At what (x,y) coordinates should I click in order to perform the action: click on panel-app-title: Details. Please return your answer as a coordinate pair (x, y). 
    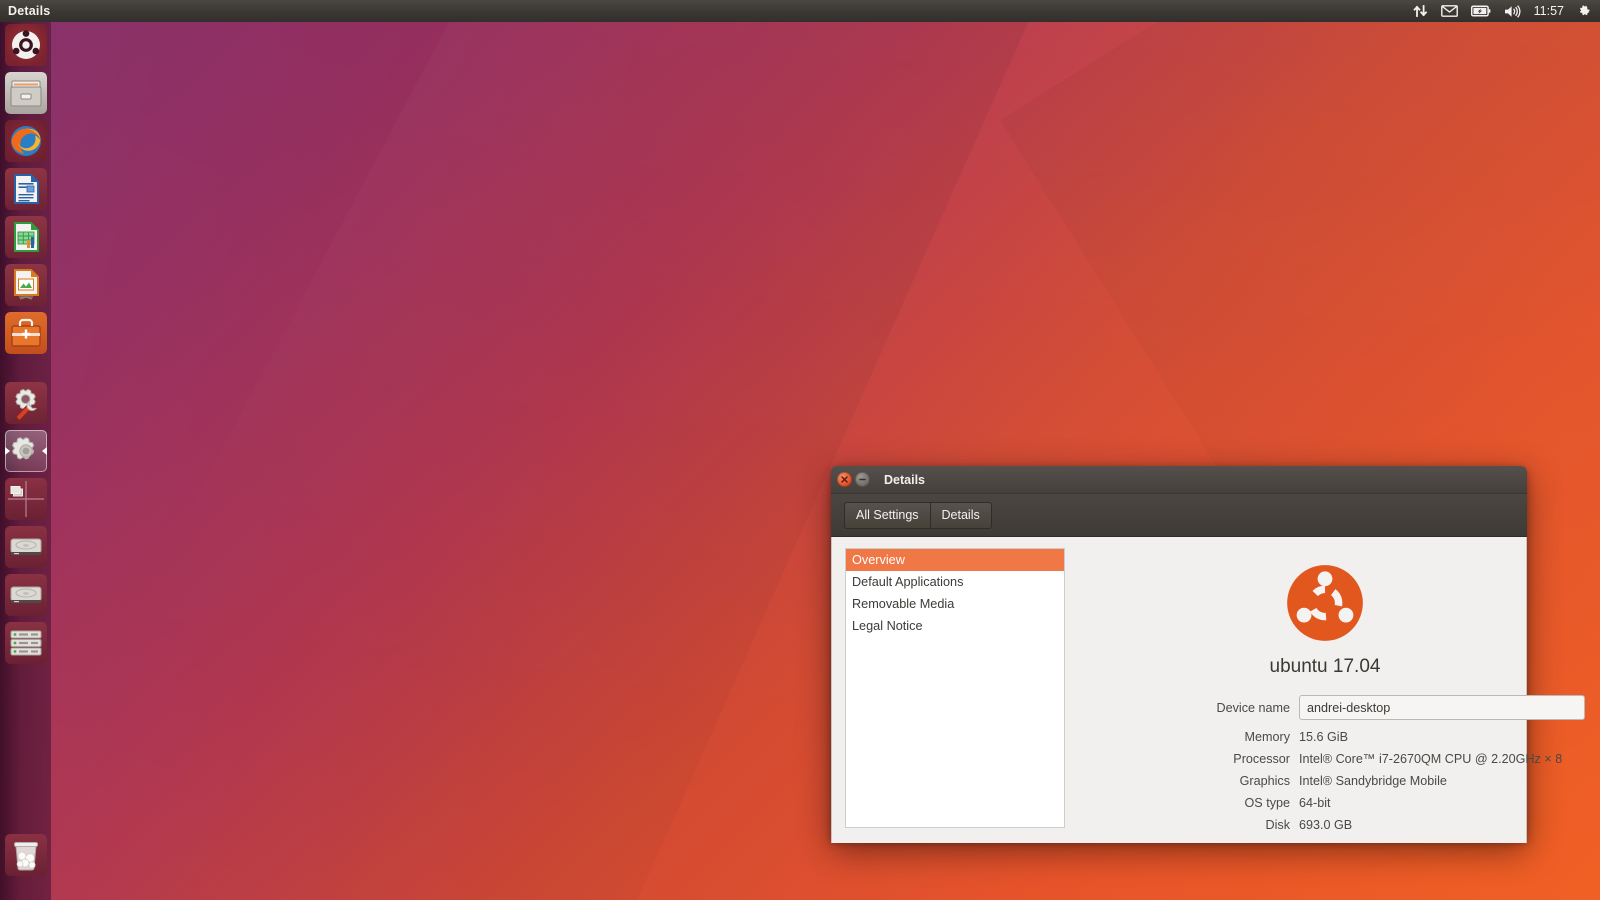
    Looking at the image, I should click on (29, 11).